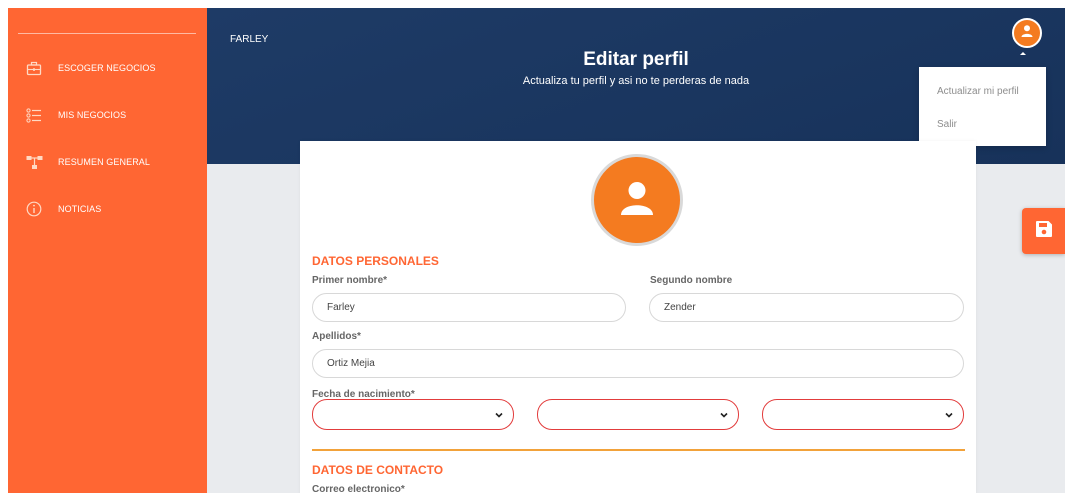 This screenshot has width=1065, height=493. What do you see at coordinates (638, 363) in the screenshot?
I see `last-names-input` at bounding box center [638, 363].